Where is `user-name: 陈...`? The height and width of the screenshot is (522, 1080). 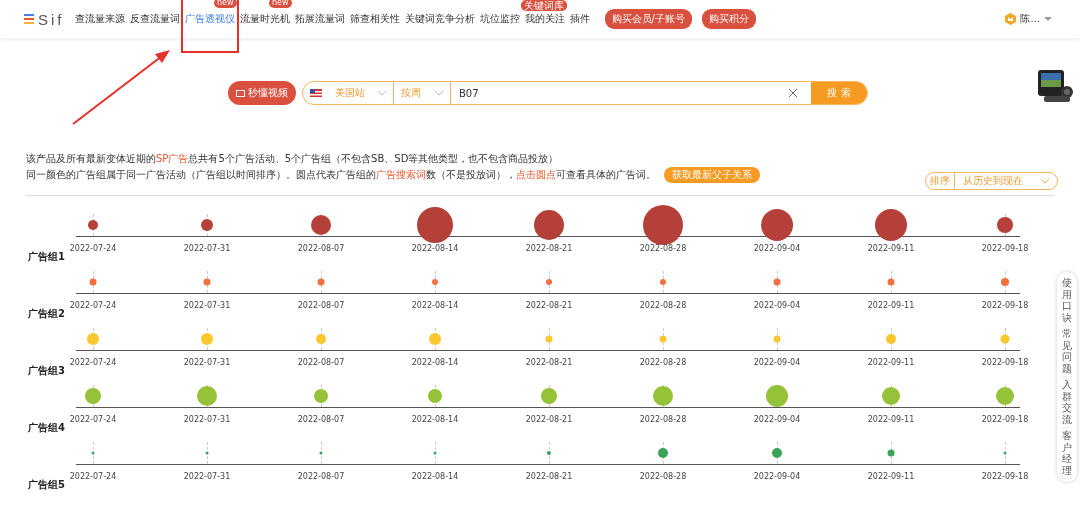 user-name: 陈... is located at coordinates (1030, 19).